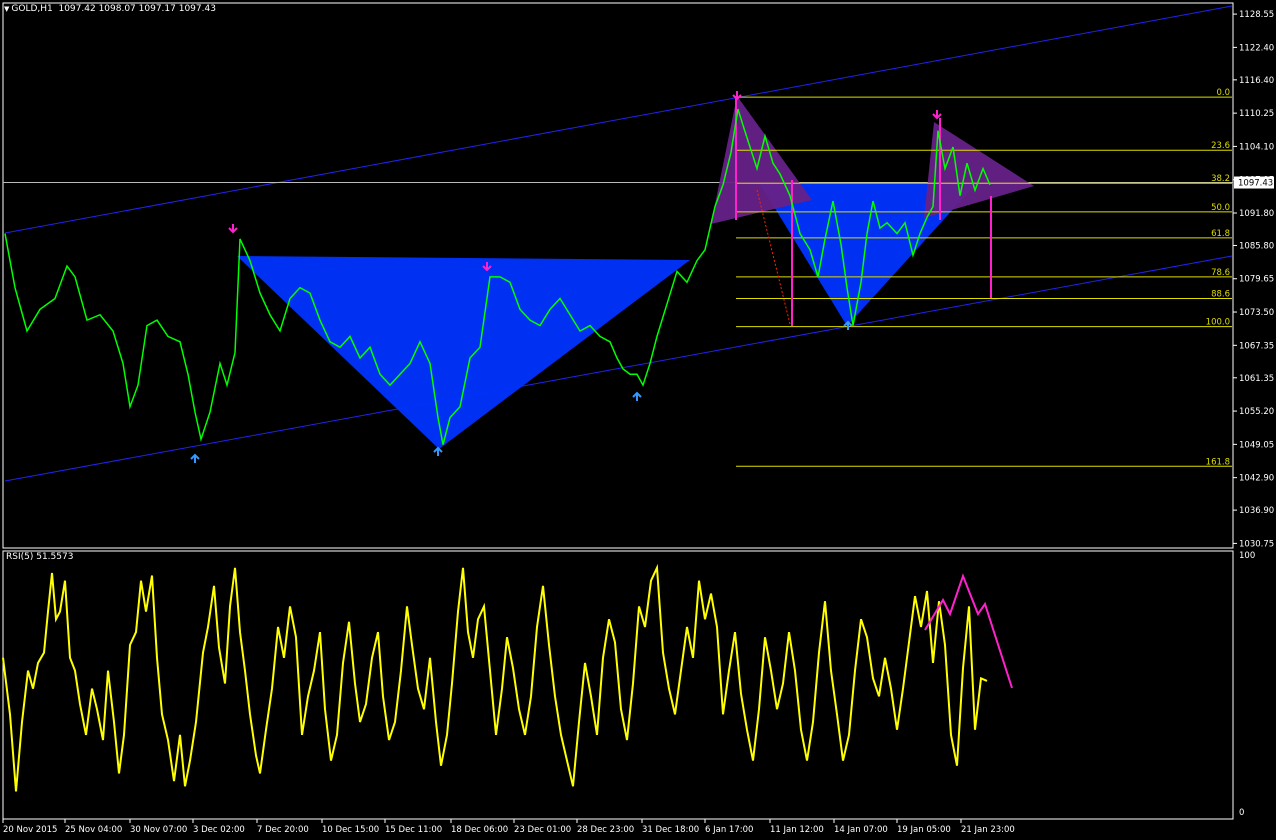 The image size is (1276, 840). What do you see at coordinates (158, 830) in the screenshot?
I see `time-axis-tick: 30 Nov 07:00` at bounding box center [158, 830].